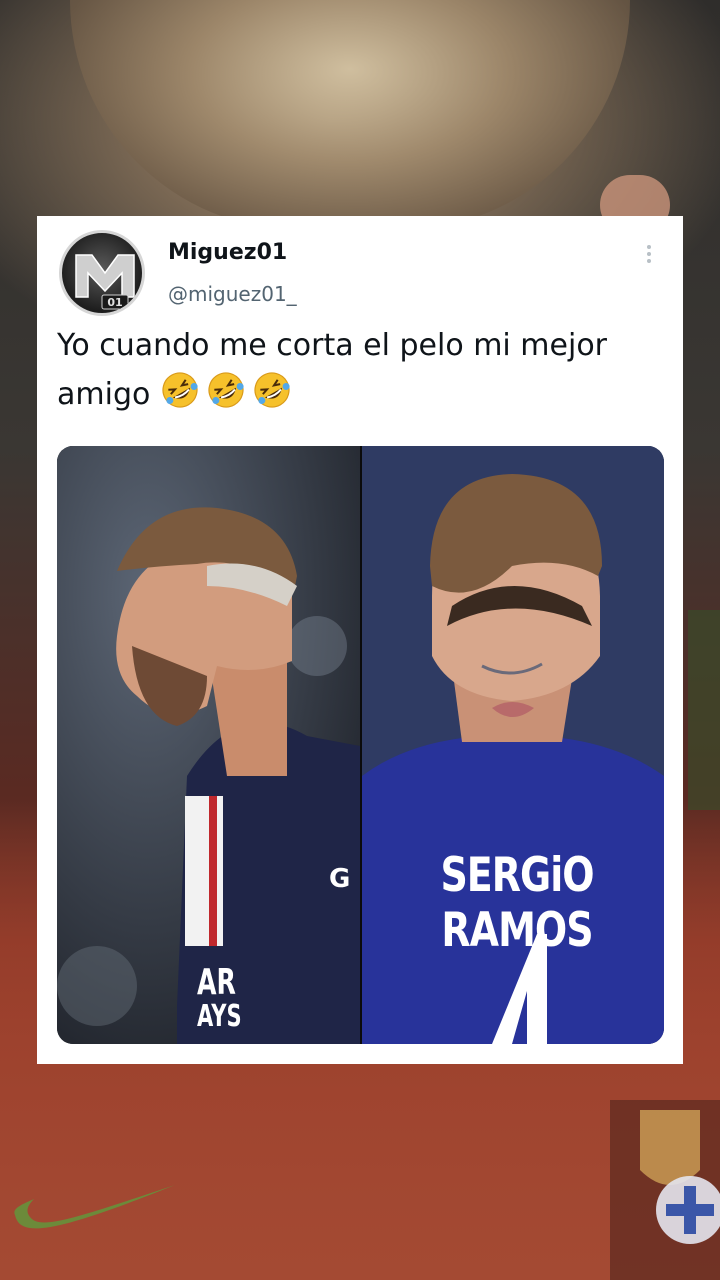  Describe the element at coordinates (219, 1016) in the screenshot. I see `left-sponsor-line-2: AYS` at that location.